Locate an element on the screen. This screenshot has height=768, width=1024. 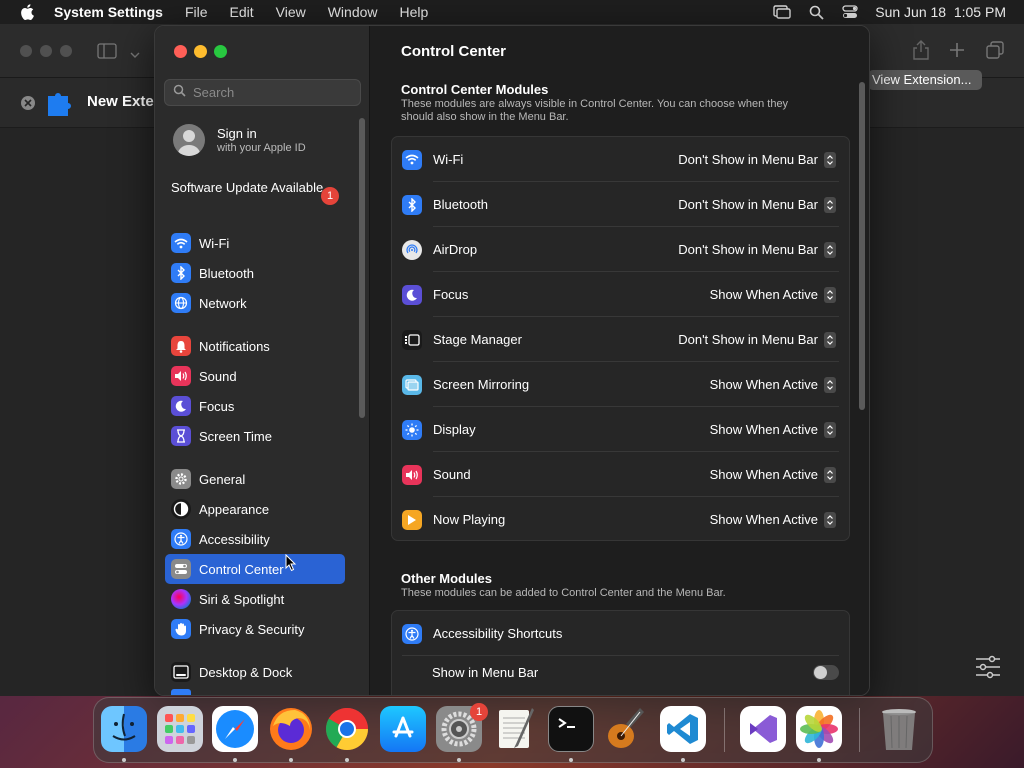
sidebar-item-bluetooth: Bluetooth is located at coordinates (255, 273).